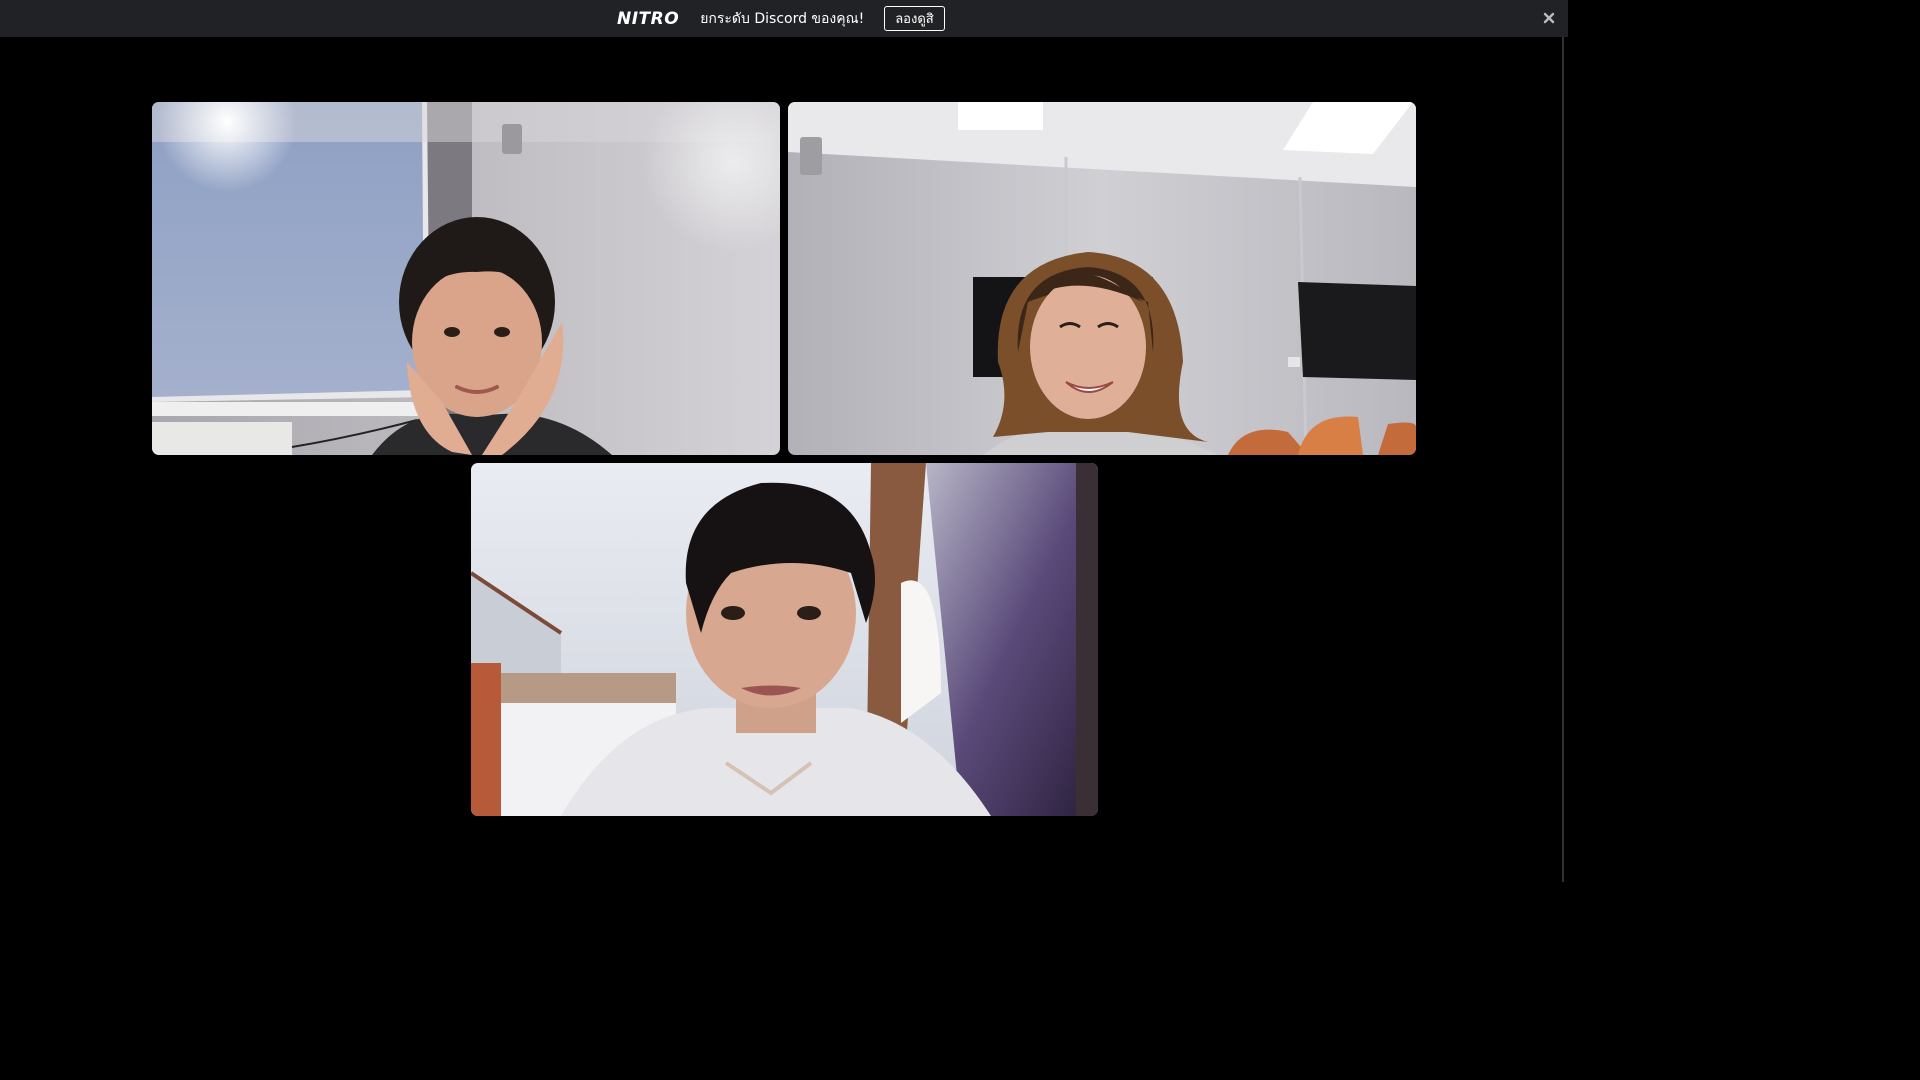 Image resolution: width=1920 pixels, height=1080 pixels. Describe the element at coordinates (1563, 459) in the screenshot. I see `scrollbar` at that location.